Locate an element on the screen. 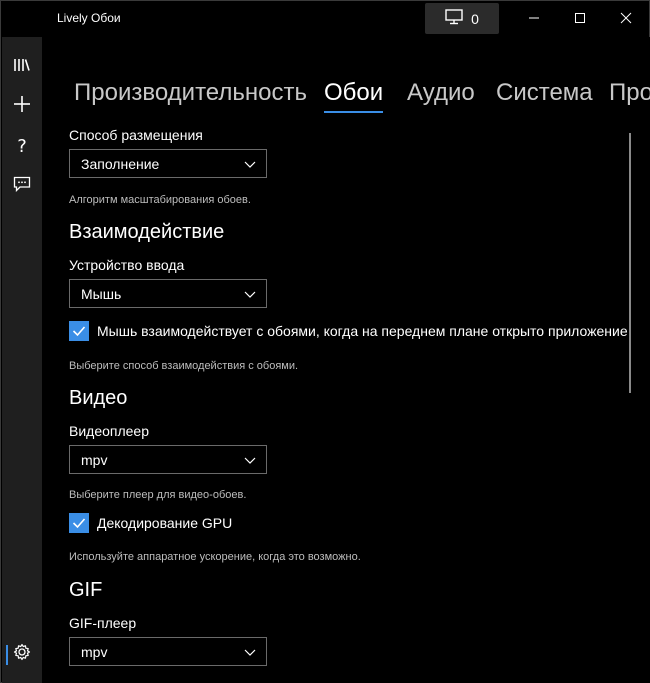  library-icon is located at coordinates (22, 67).